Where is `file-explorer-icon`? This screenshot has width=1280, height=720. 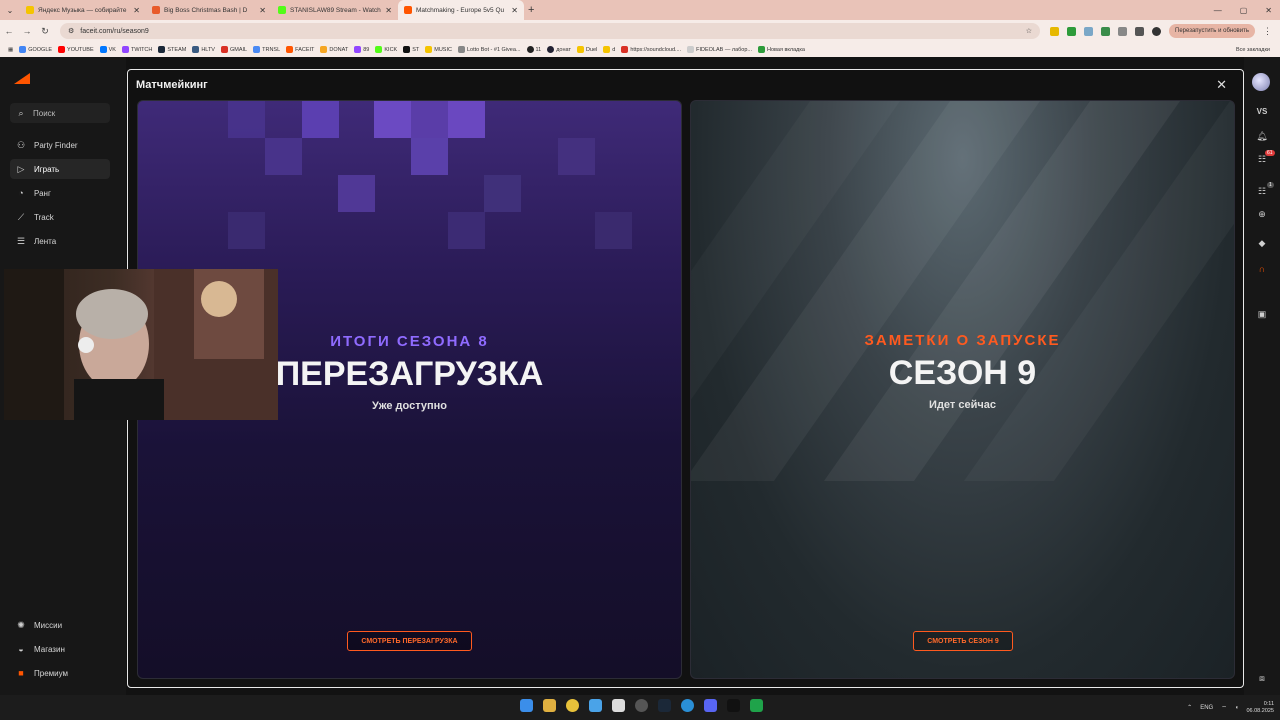 file-explorer-icon is located at coordinates (549, 705).